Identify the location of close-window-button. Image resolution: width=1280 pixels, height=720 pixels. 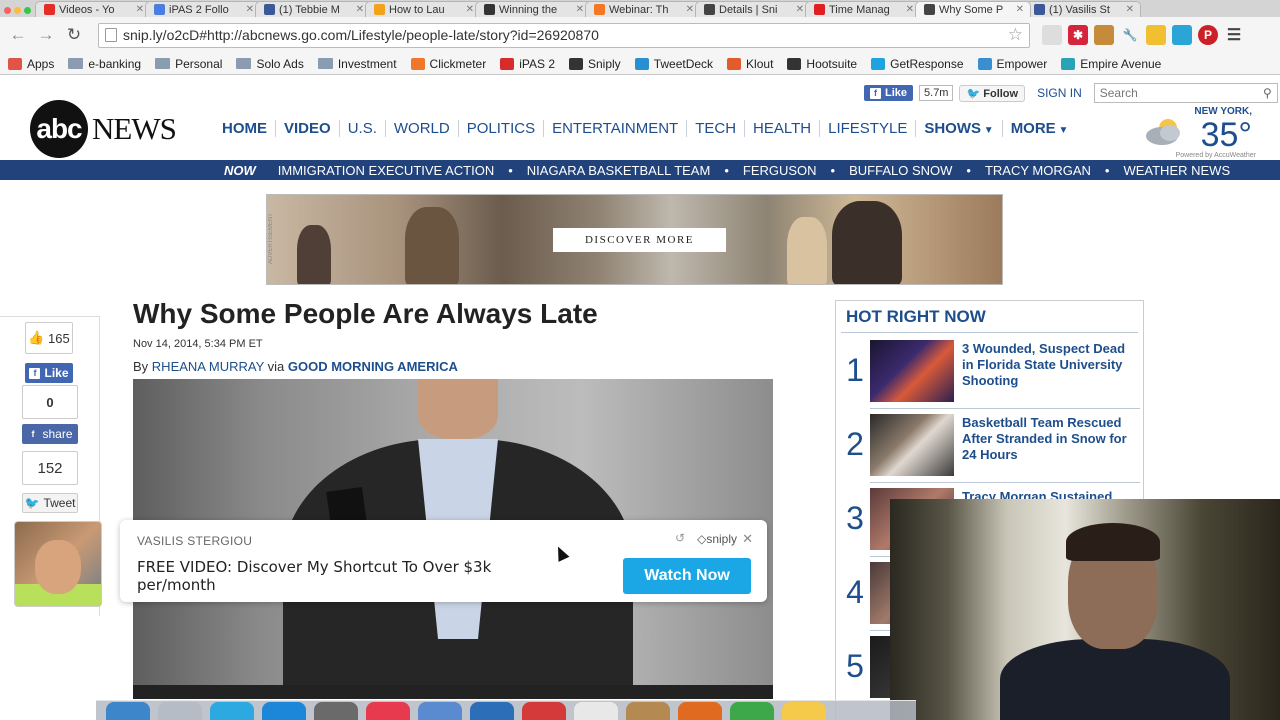
(7, 10).